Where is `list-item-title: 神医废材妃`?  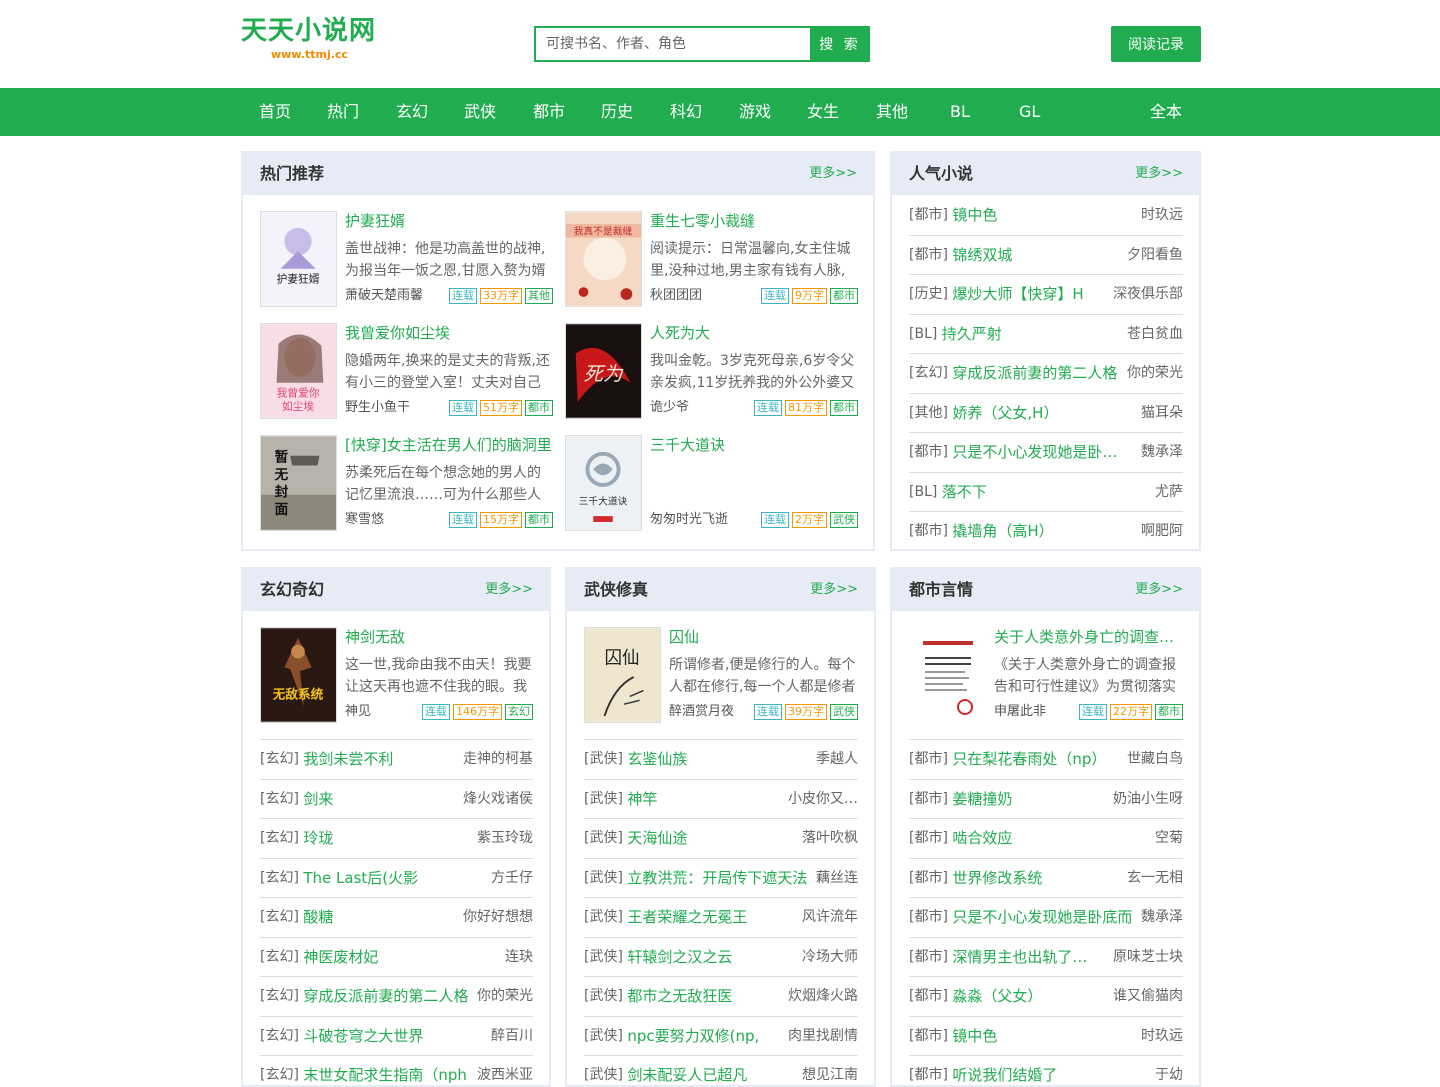 list-item-title: 神医废材妃 is located at coordinates (340, 957).